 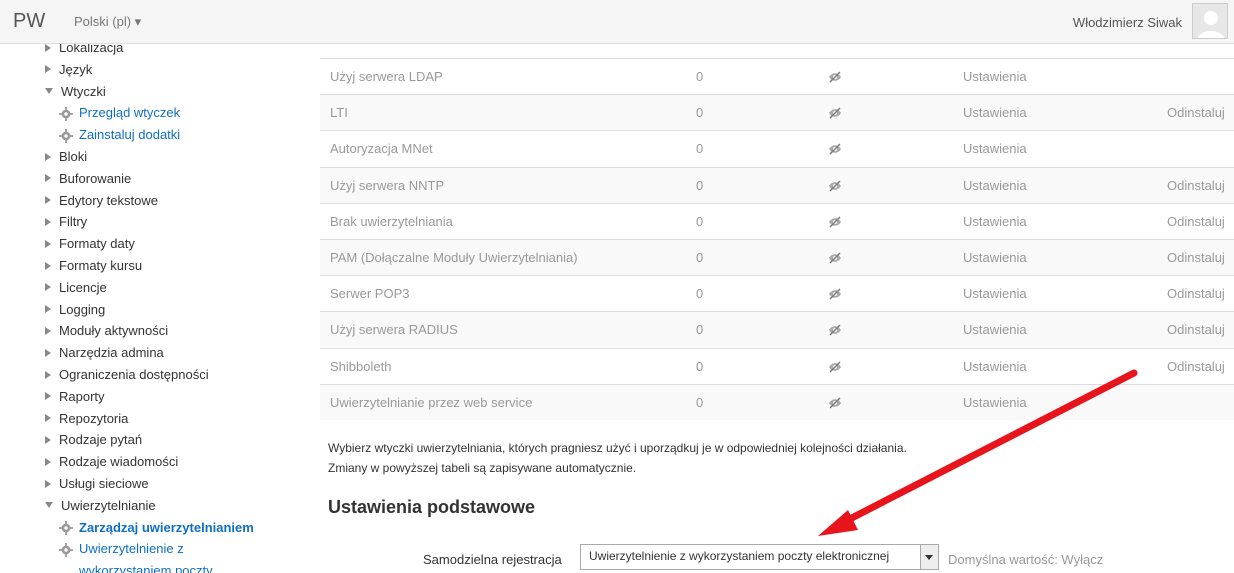 What do you see at coordinates (370, 294) in the screenshot?
I see `auth-plugin-name: Serwer POP3` at bounding box center [370, 294].